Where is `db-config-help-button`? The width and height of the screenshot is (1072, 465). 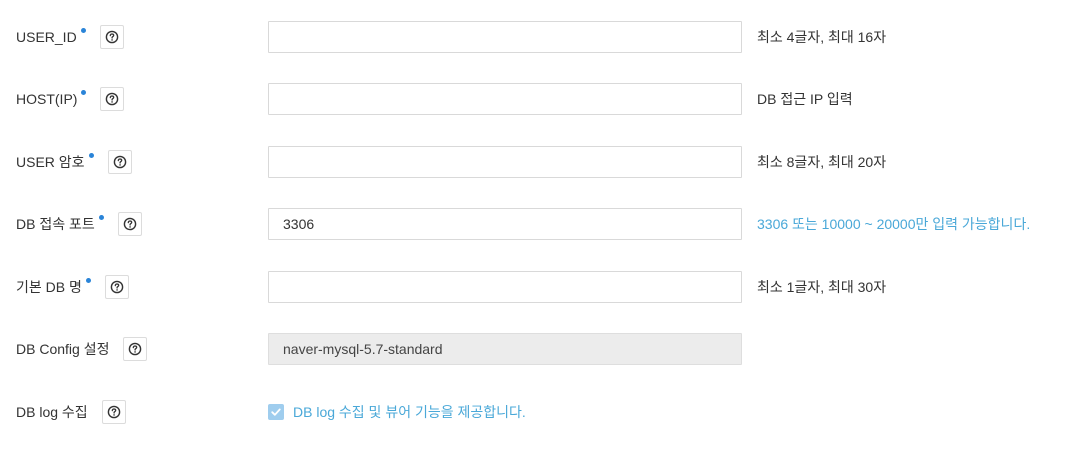 db-config-help-button is located at coordinates (135, 349).